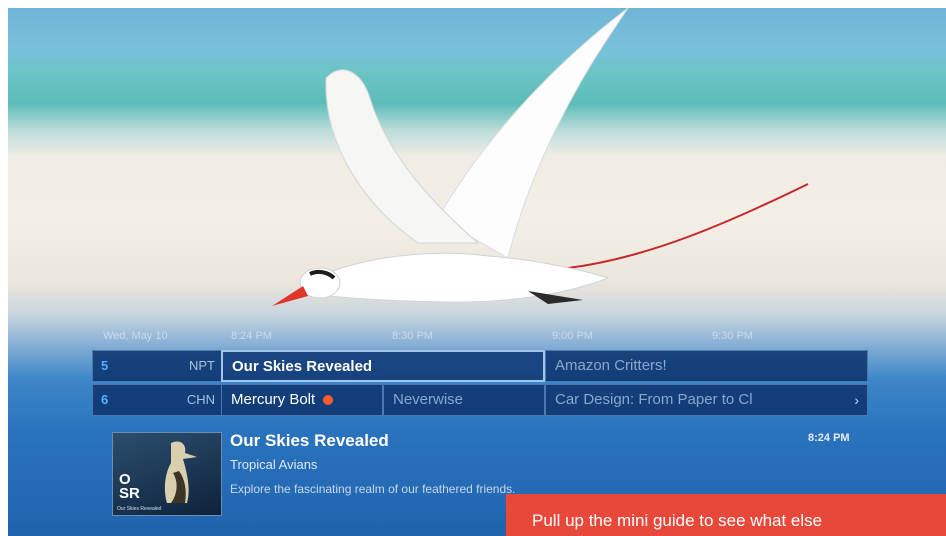 This screenshot has width=946, height=536. I want to click on tip-toast: Pull up the mini guide to see what else, so click(726, 515).